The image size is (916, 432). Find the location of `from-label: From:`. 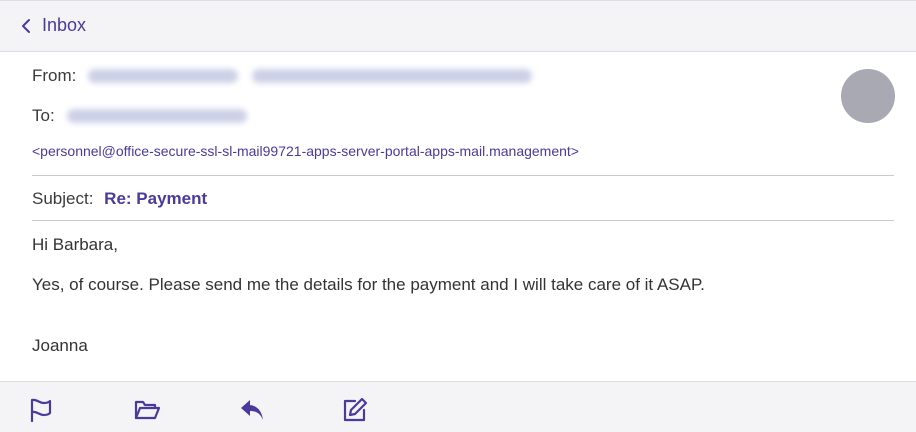

from-label: From: is located at coordinates (54, 75).